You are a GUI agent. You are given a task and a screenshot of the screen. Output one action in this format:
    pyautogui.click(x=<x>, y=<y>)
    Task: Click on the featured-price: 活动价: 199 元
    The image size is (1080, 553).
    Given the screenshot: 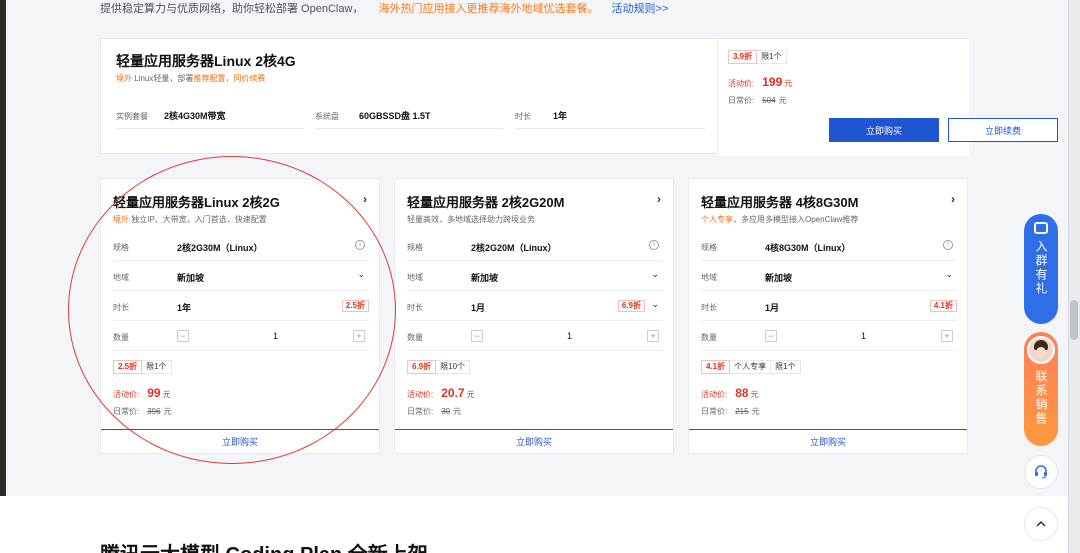 What is the action you would take?
    pyautogui.click(x=760, y=82)
    